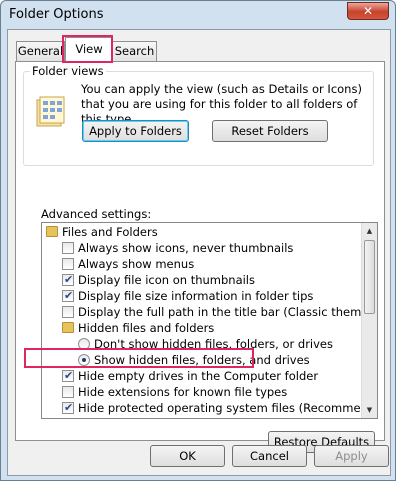  I want to click on apply-button: Apply, so click(351, 456).